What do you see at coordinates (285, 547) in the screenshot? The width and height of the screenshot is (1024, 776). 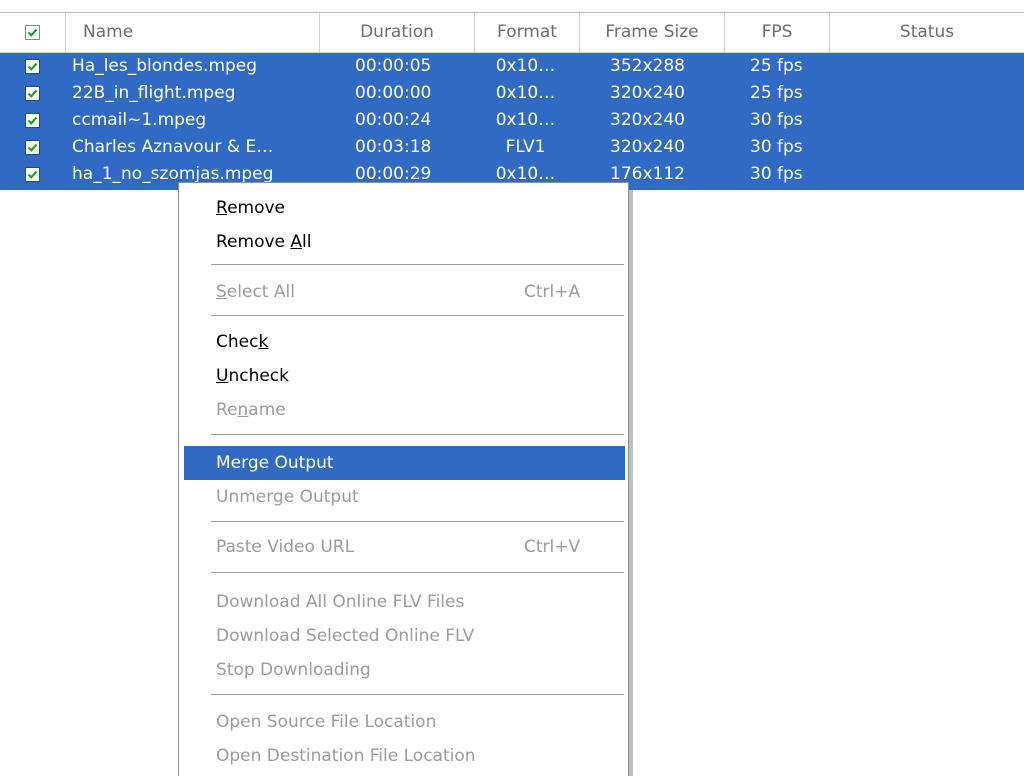 I see `menu-label: Paste Video URL` at bounding box center [285, 547].